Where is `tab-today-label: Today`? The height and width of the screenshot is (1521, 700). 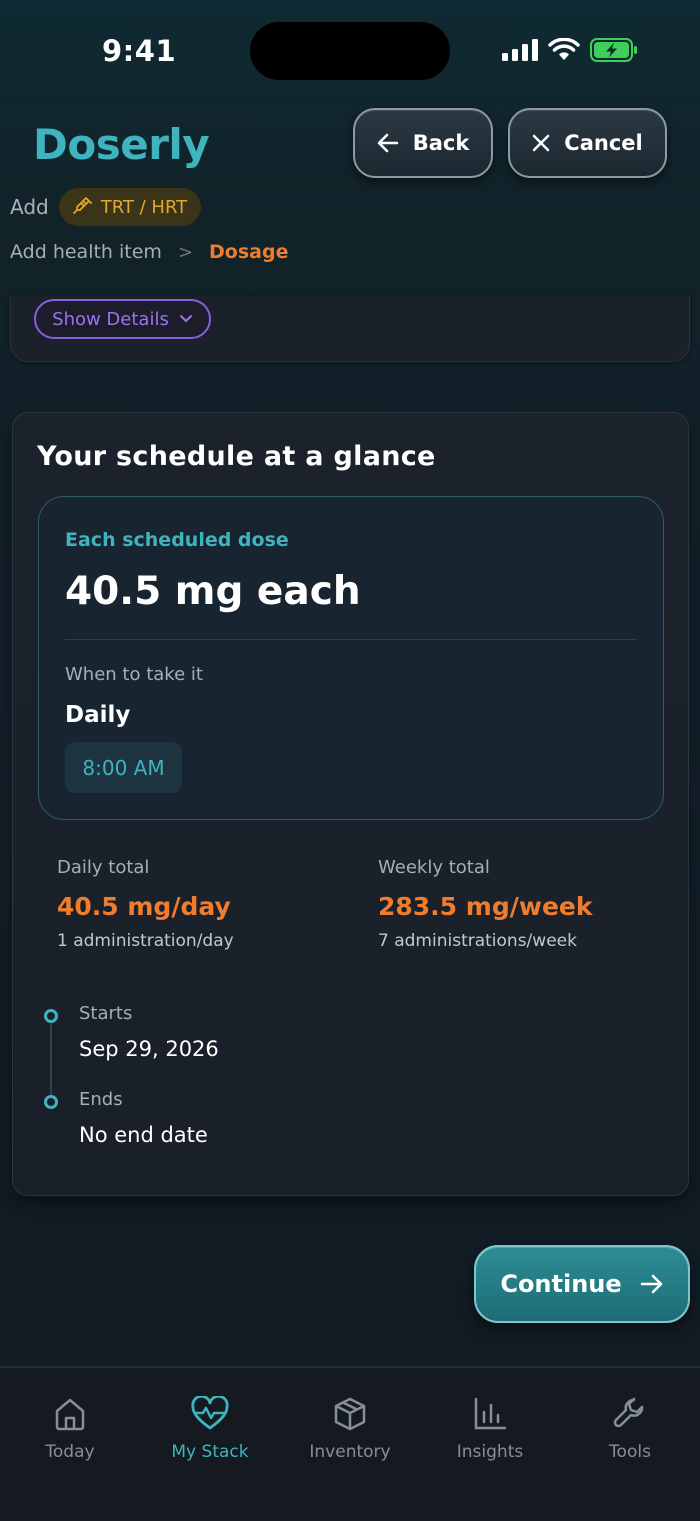 tab-today-label: Today is located at coordinates (70, 1452).